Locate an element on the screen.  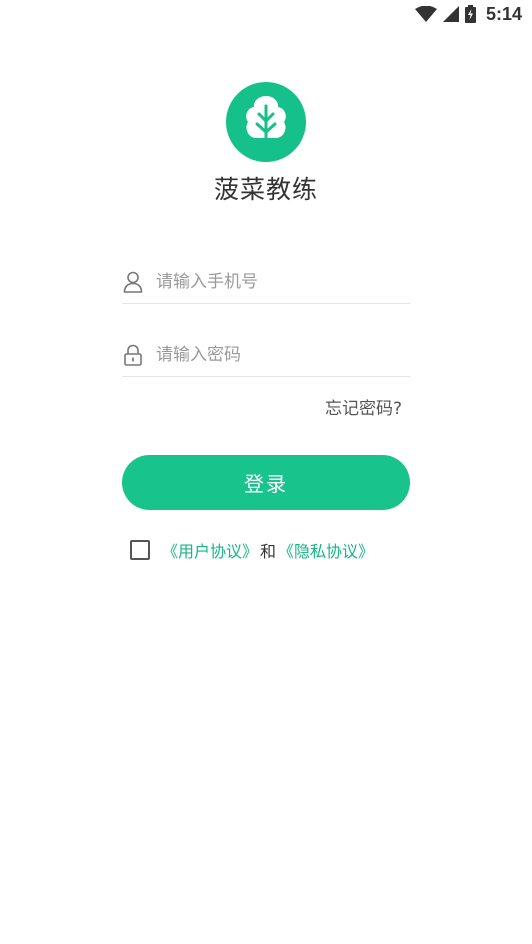
leaf-icon is located at coordinates (266, 122).